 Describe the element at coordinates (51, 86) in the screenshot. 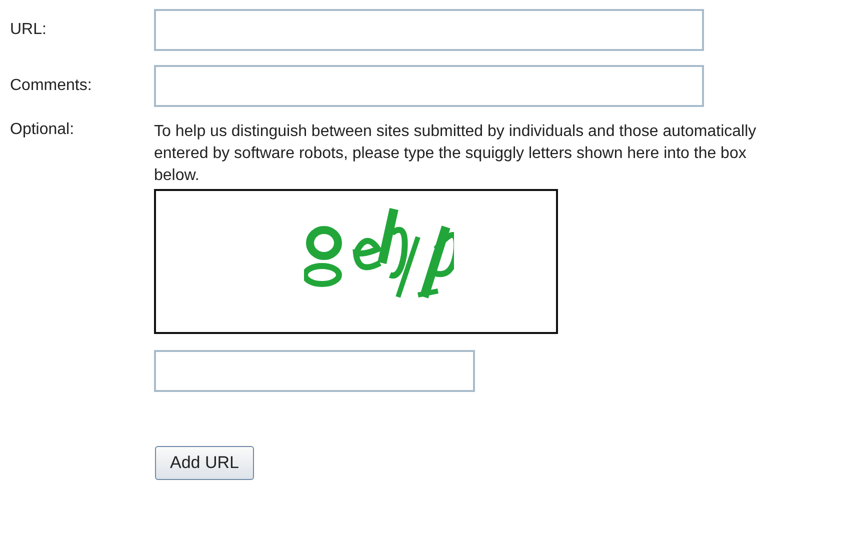

I see `field-label: Comments:` at that location.